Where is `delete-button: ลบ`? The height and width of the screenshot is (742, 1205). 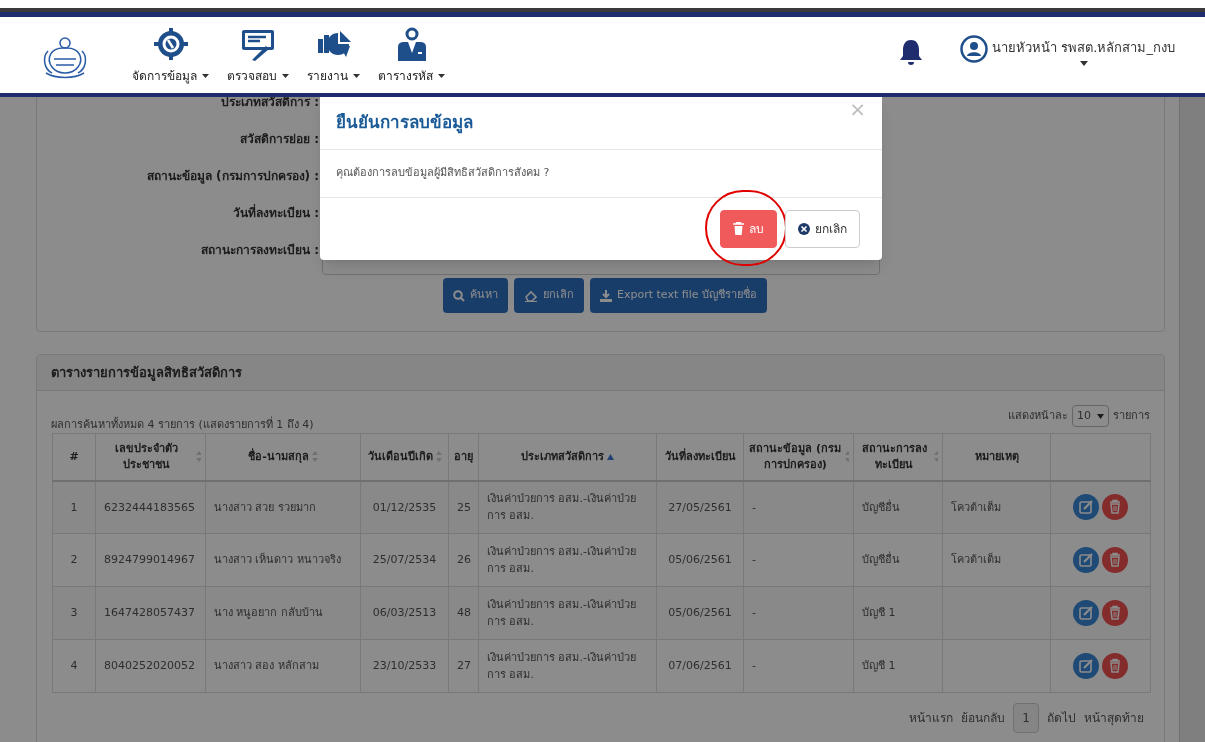 delete-button: ลบ is located at coordinates (748, 228).